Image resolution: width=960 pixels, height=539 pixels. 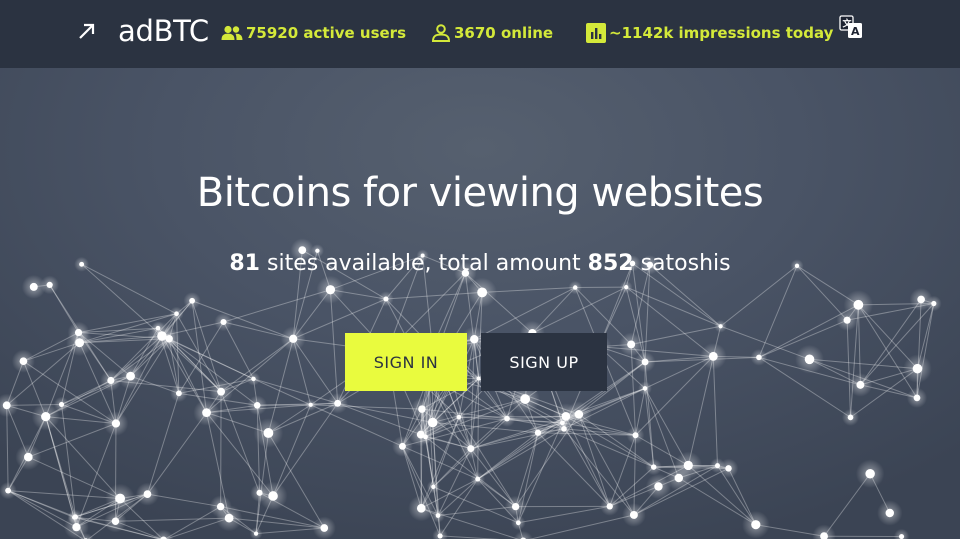 What do you see at coordinates (544, 362) in the screenshot?
I see `sign-up-button: SIGN UP` at bounding box center [544, 362].